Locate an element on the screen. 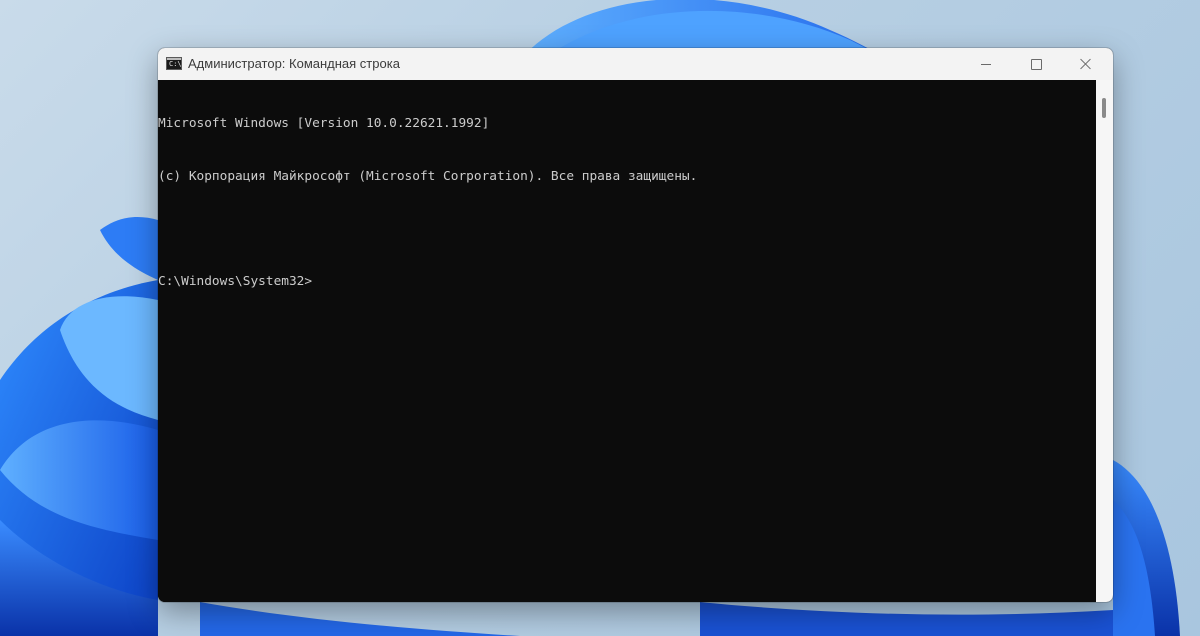 The image size is (1200, 636). minimize-button is located at coordinates (986, 64).